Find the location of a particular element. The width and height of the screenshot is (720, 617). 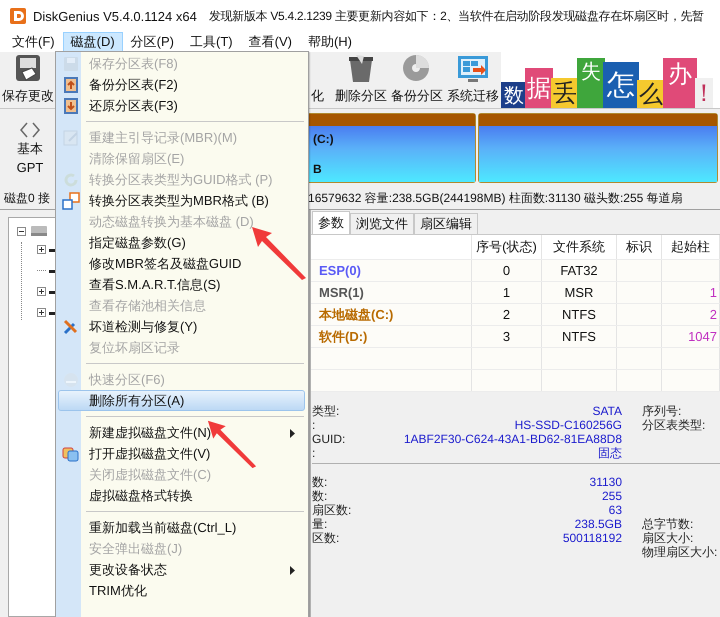

window-title: DiskGenius V5.4.0.1124 x64 is located at coordinates (115, 16).